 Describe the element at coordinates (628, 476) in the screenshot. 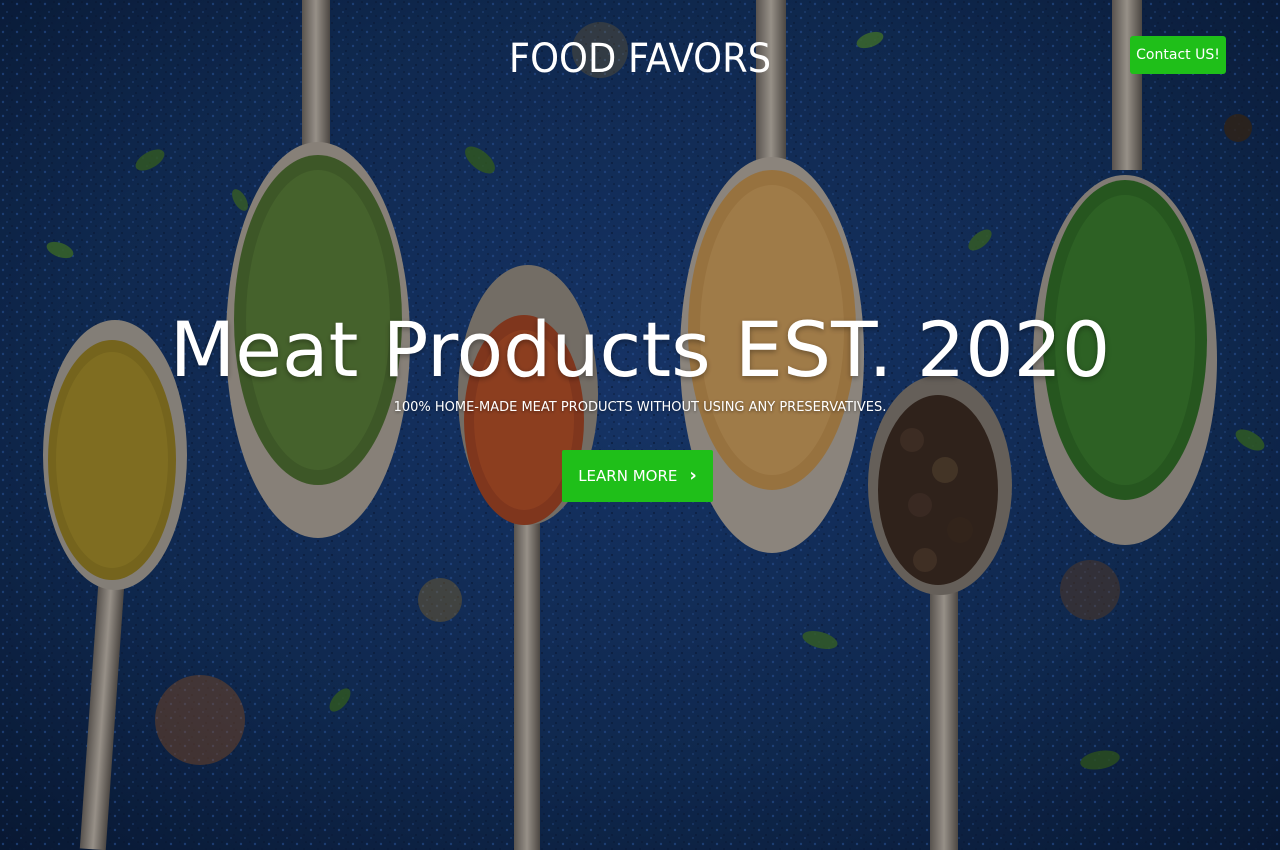

I see `learn-more-label: LEARN MORE` at that location.